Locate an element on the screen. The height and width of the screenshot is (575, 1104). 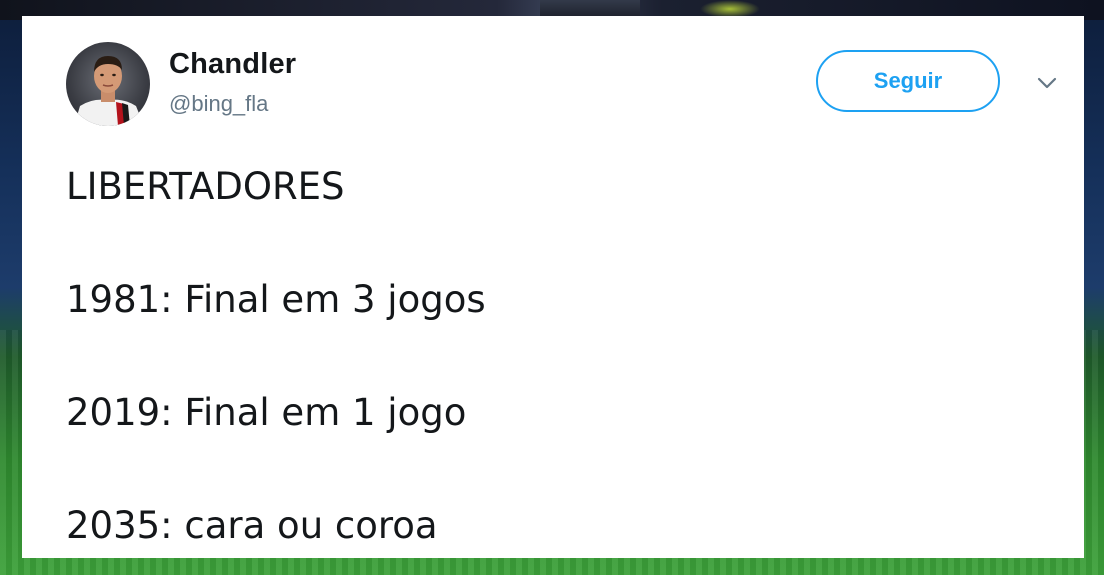
tweet-line: 1981: Final em 3 jogos is located at coordinates (276, 299).